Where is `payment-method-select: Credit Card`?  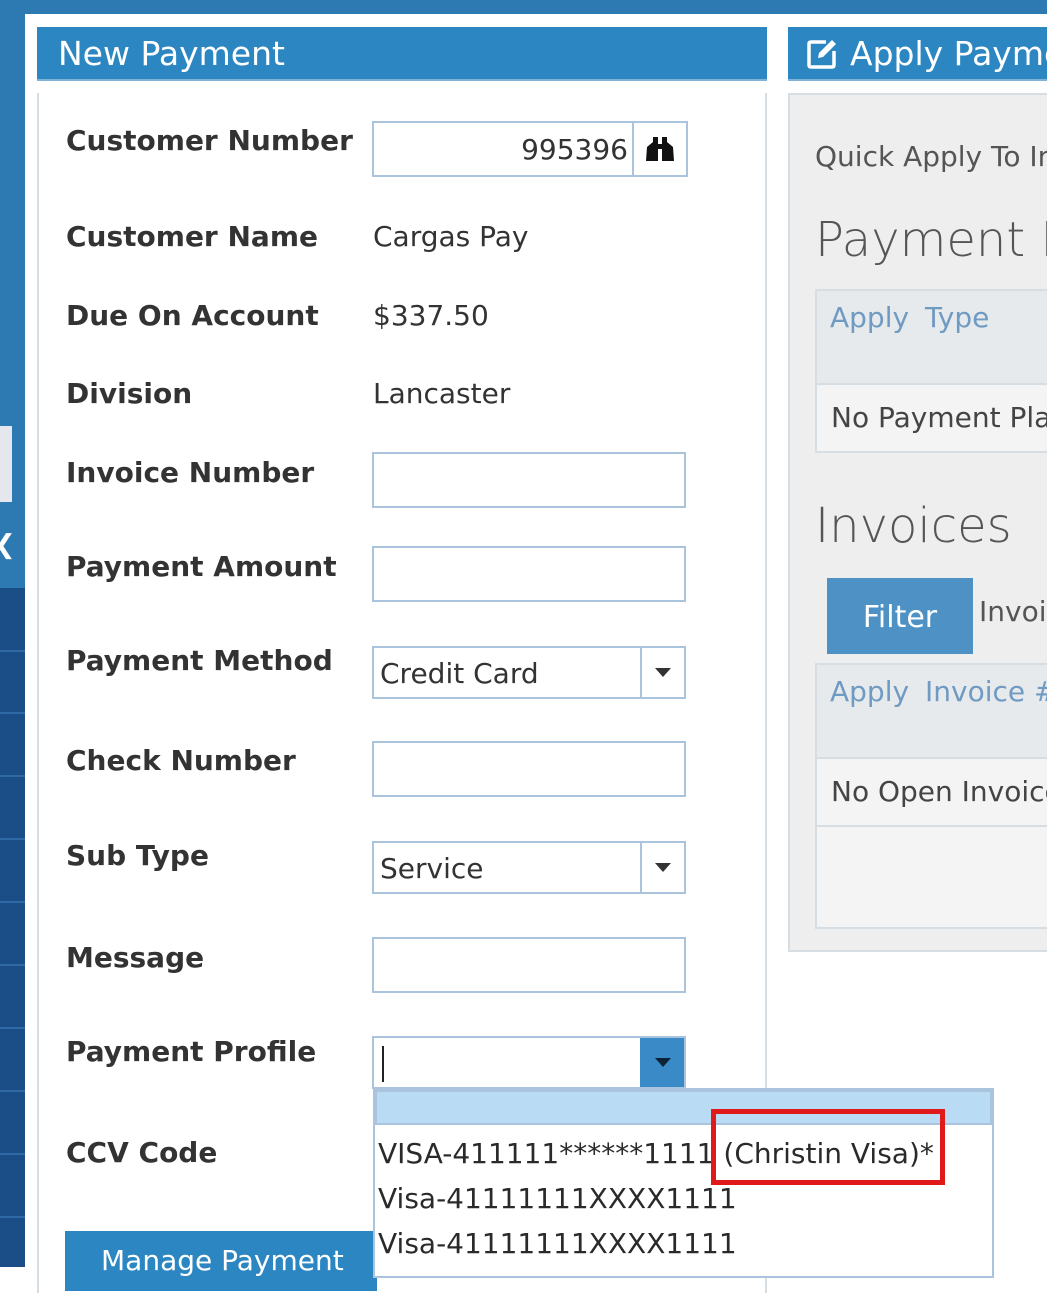
payment-method-select: Credit Card is located at coordinates (529, 672).